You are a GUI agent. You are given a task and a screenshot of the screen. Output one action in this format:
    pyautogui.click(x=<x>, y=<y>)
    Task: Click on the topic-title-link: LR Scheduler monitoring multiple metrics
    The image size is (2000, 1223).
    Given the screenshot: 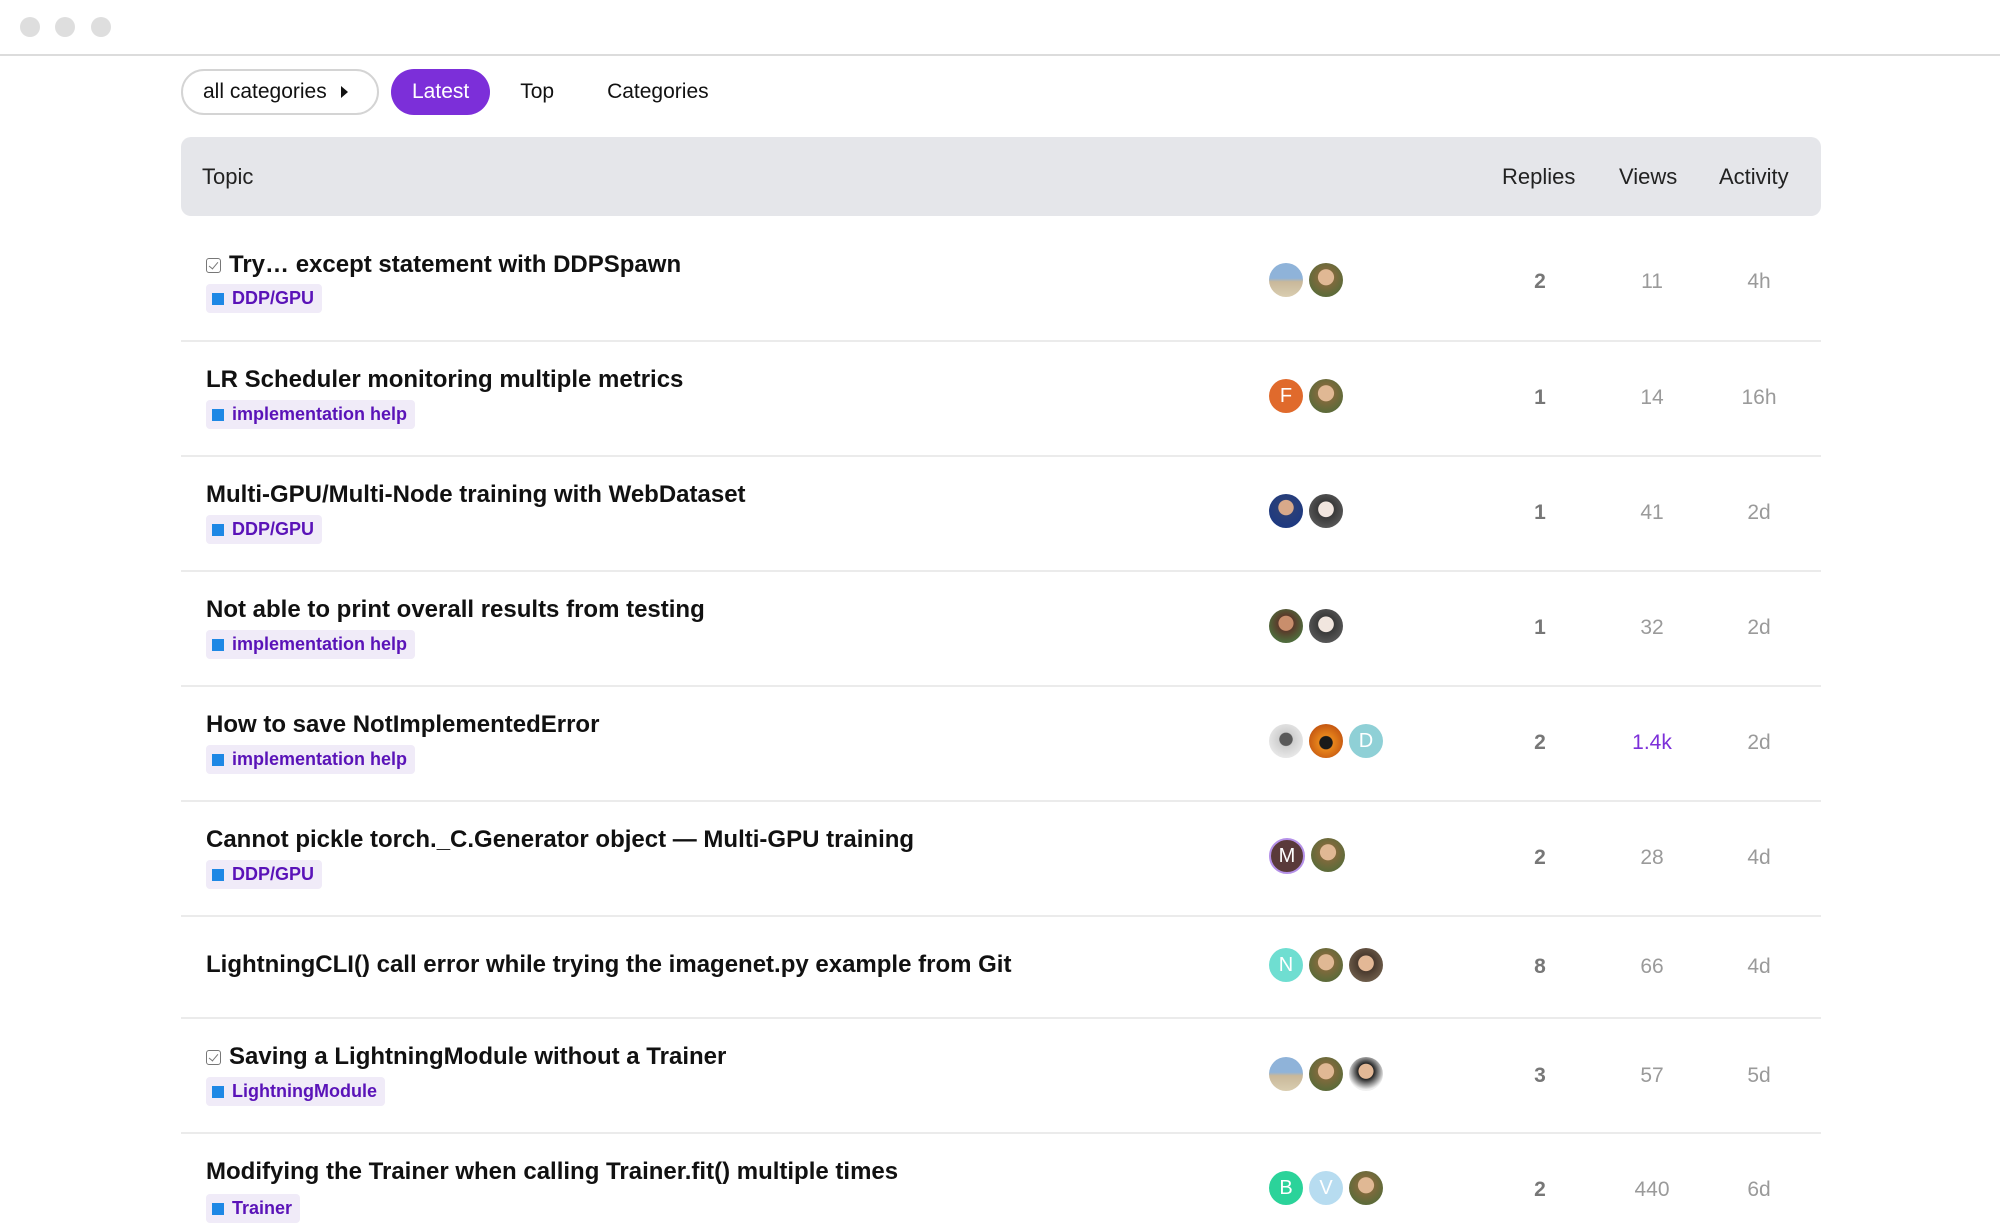 What is the action you would take?
    pyautogui.click(x=444, y=380)
    